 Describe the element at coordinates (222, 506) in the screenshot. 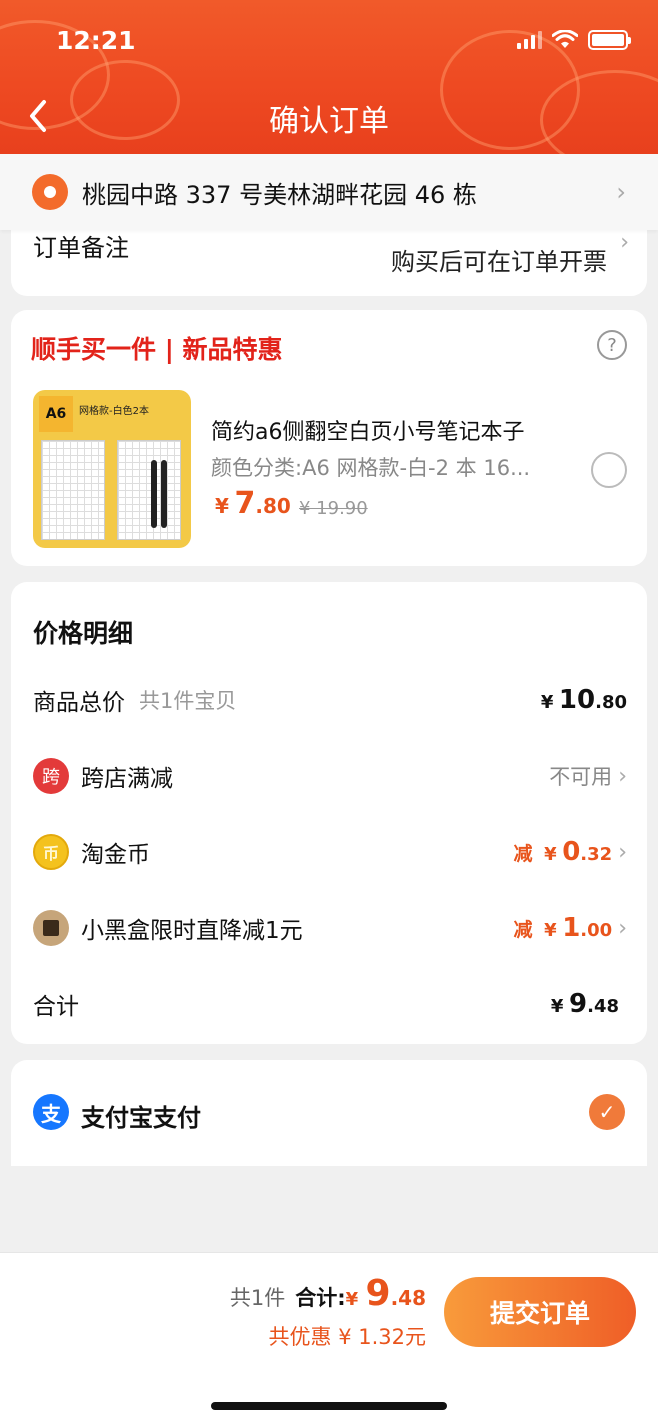

I see `price-symbol: ¥` at that location.